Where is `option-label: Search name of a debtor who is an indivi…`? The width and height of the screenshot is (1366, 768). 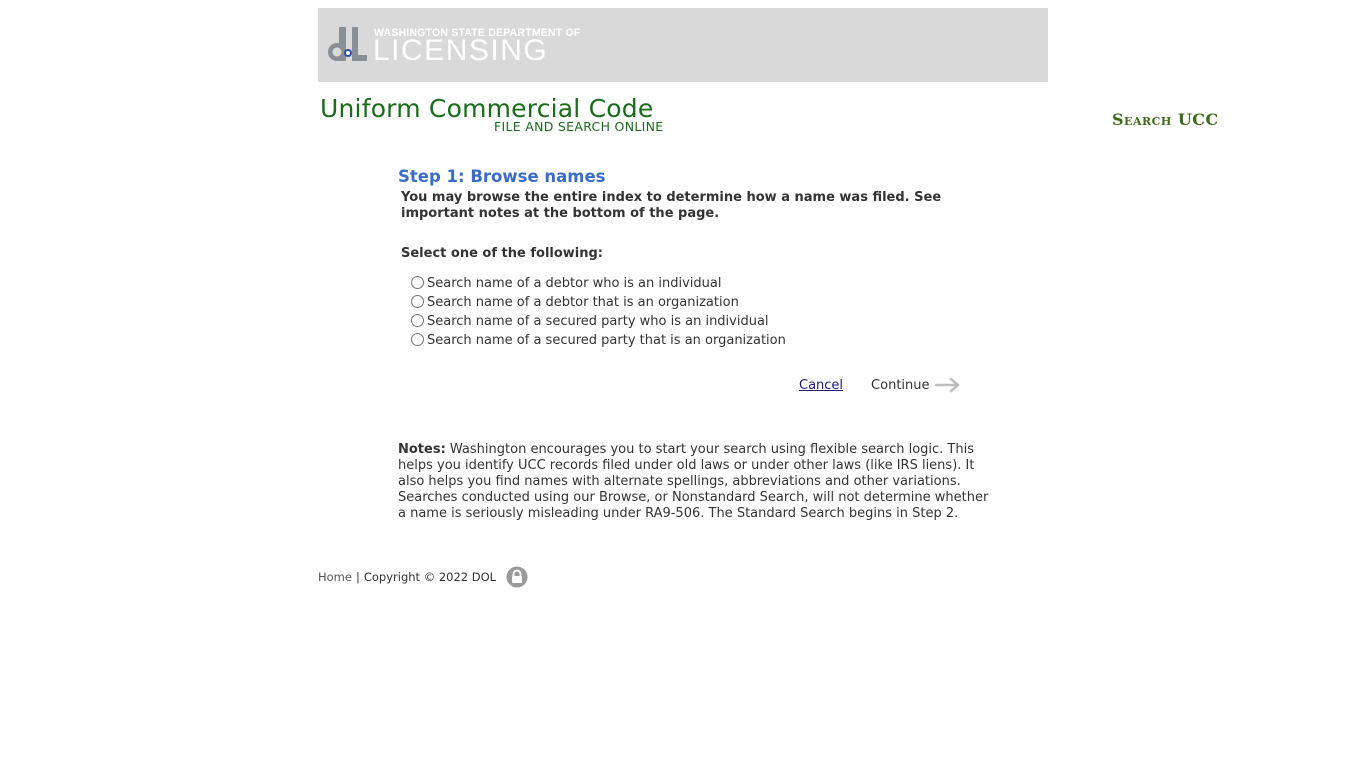
option-label: Search name of a debtor who is an indivi… is located at coordinates (574, 283).